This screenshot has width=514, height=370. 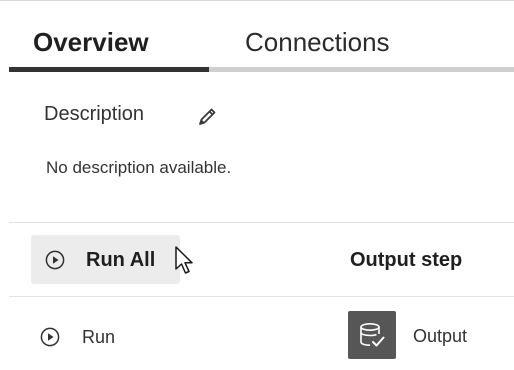 What do you see at coordinates (207, 117) in the screenshot?
I see `pencil-icon` at bounding box center [207, 117].